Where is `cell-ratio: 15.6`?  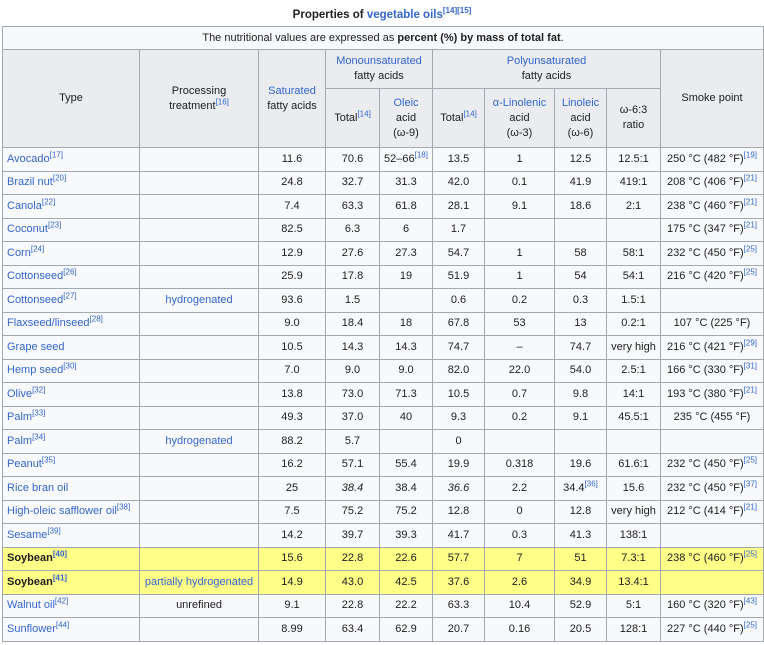 cell-ratio: 15.6 is located at coordinates (633, 488).